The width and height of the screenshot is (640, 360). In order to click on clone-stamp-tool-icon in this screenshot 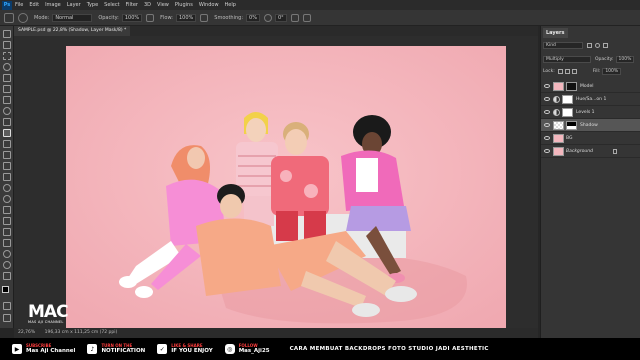, I will do `click(7, 144)`.